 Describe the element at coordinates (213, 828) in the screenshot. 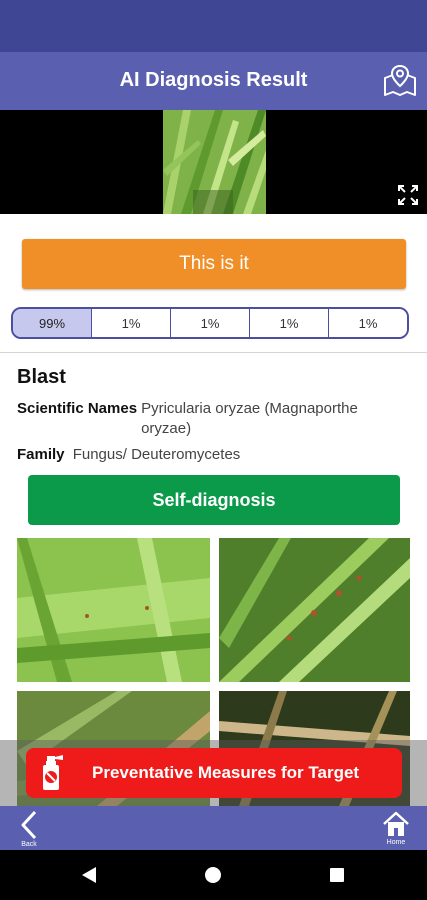

I see `bottom-nav: Back Home` at that location.